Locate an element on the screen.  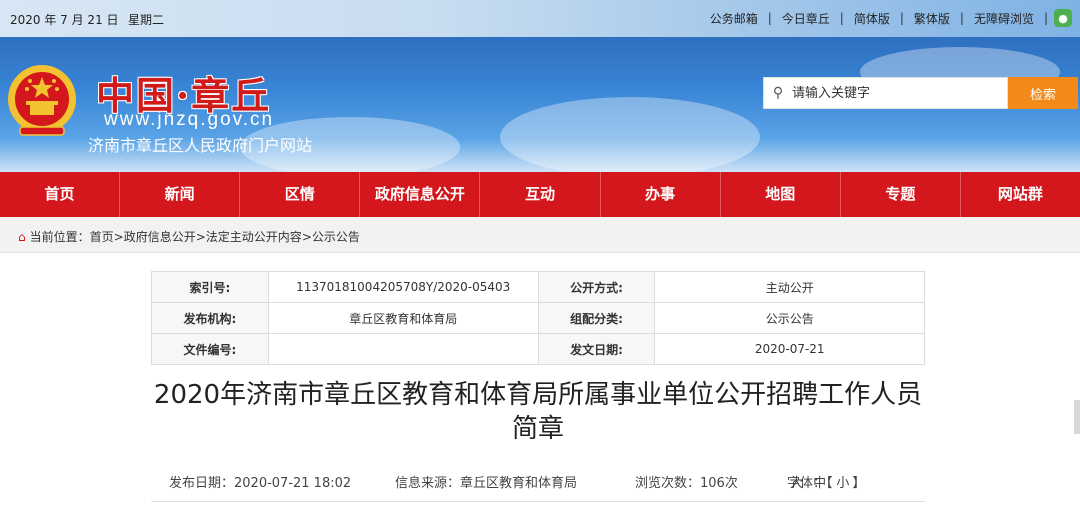
breadcrumb: ⌂ 当前位置： 首页 > 政府信息公开 > 法定主动公开内容 > 公示公告 is located at coordinates (189, 236).